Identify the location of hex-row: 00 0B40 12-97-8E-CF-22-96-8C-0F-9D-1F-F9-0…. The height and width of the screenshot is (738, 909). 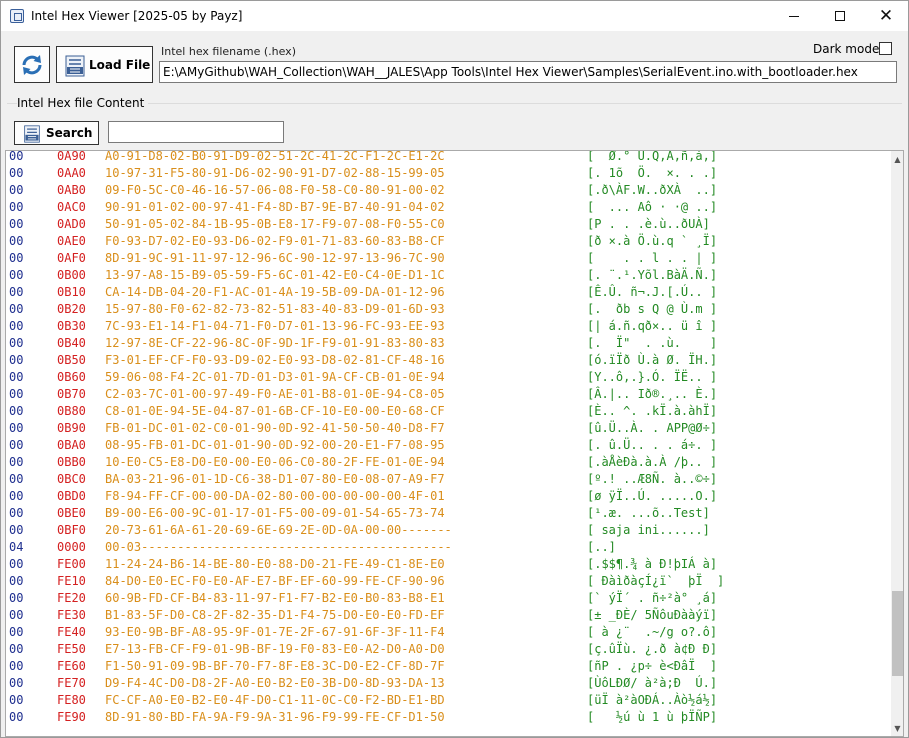
(446, 343).